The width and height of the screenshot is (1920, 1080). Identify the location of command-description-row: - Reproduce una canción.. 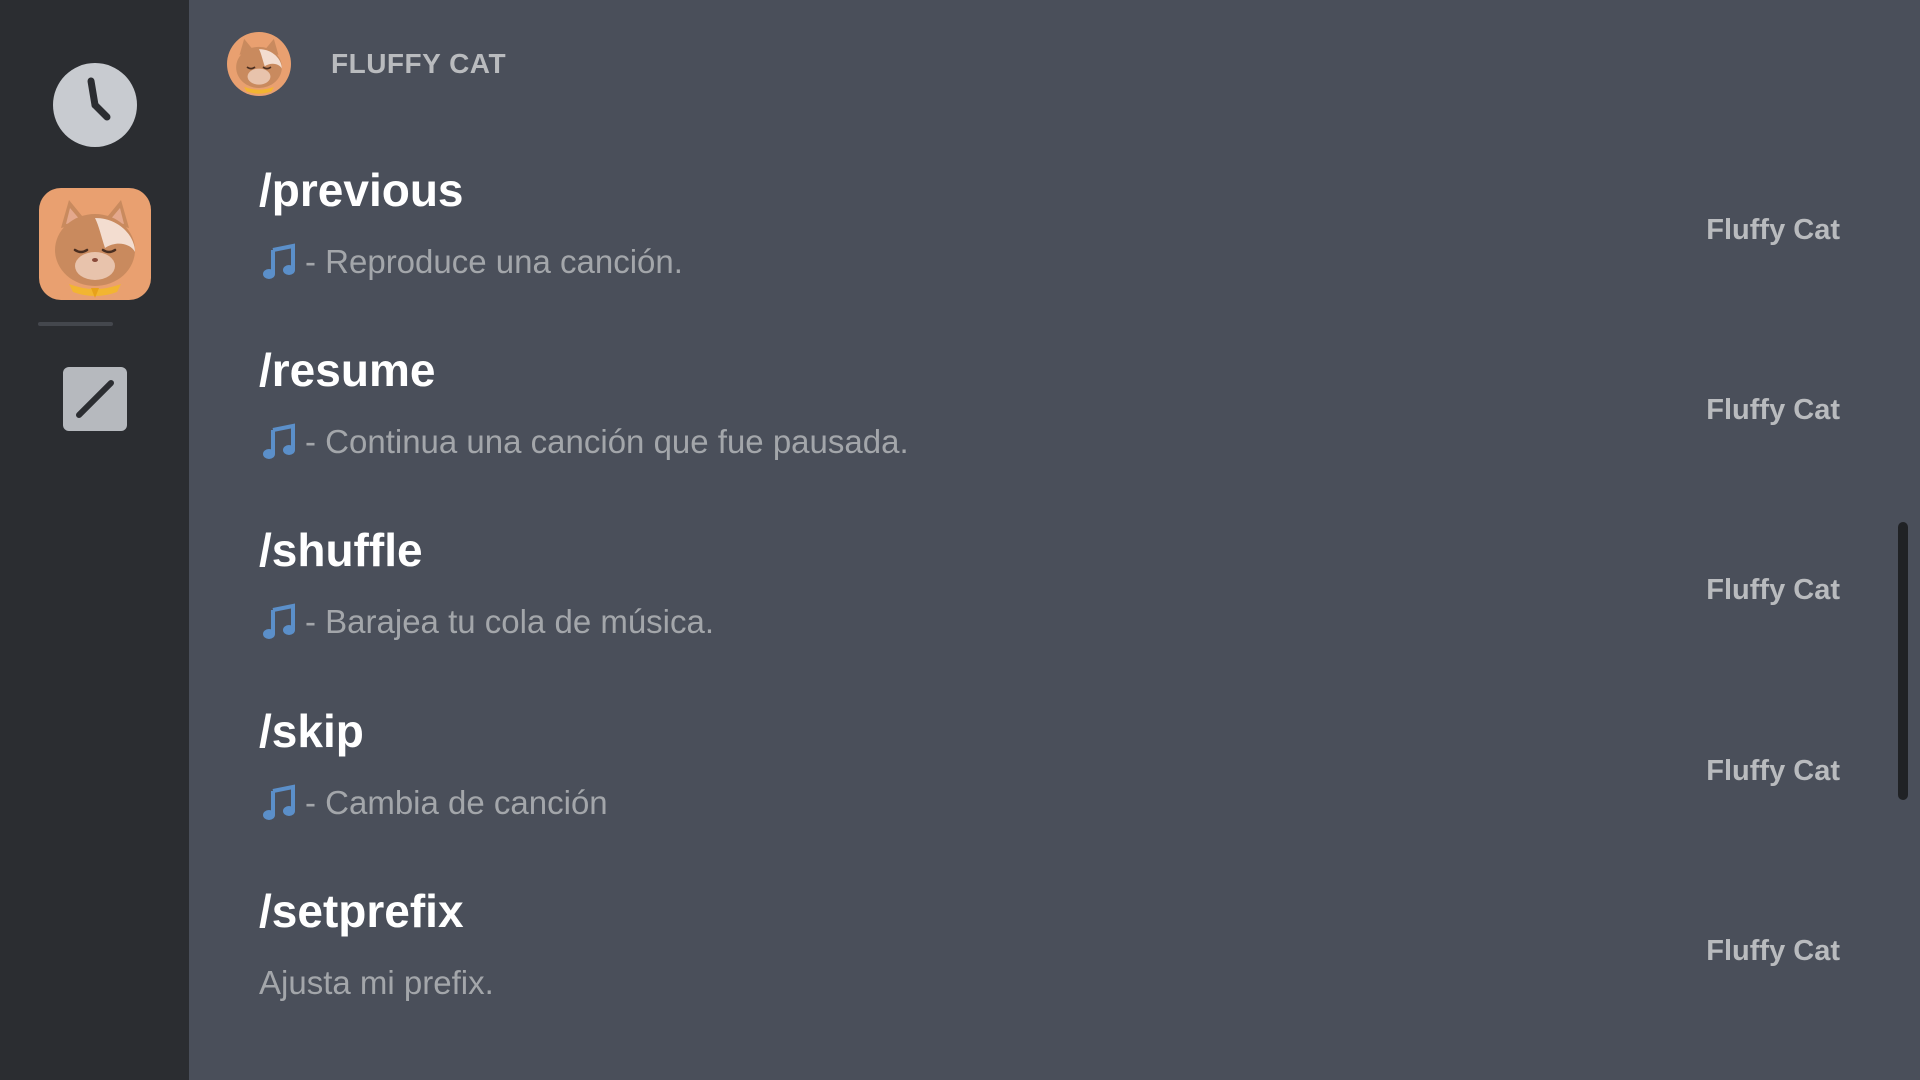
(471, 262).